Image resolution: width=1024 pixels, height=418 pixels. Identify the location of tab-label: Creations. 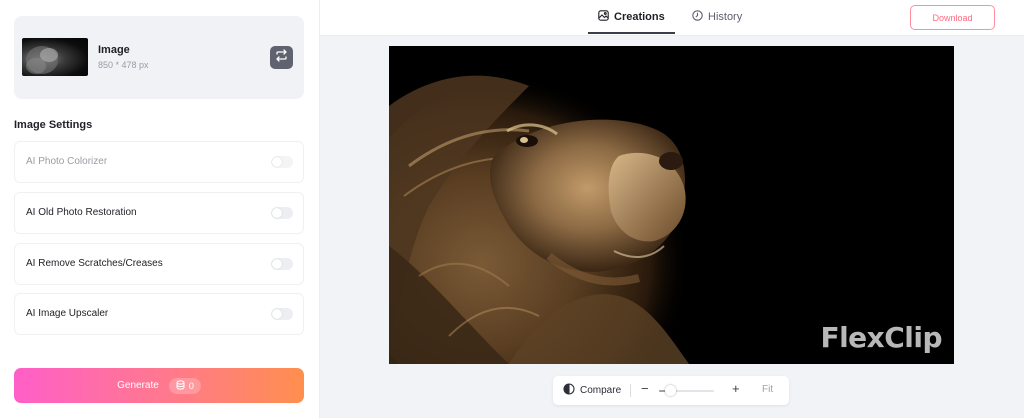
(639, 16).